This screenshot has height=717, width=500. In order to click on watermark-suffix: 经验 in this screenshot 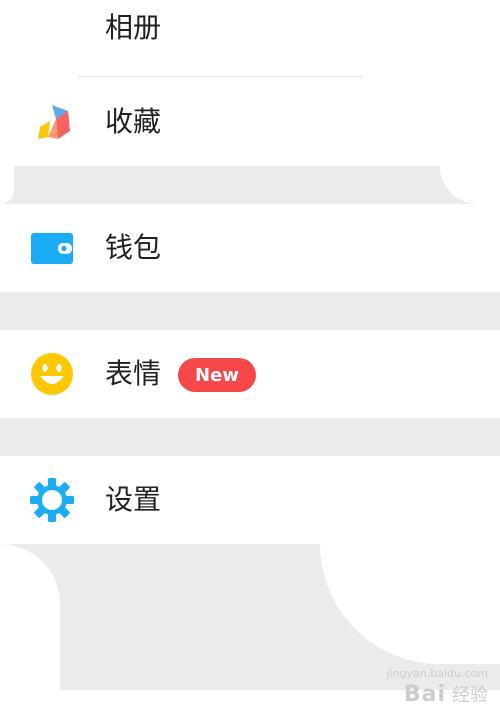, I will do `click(470, 695)`.